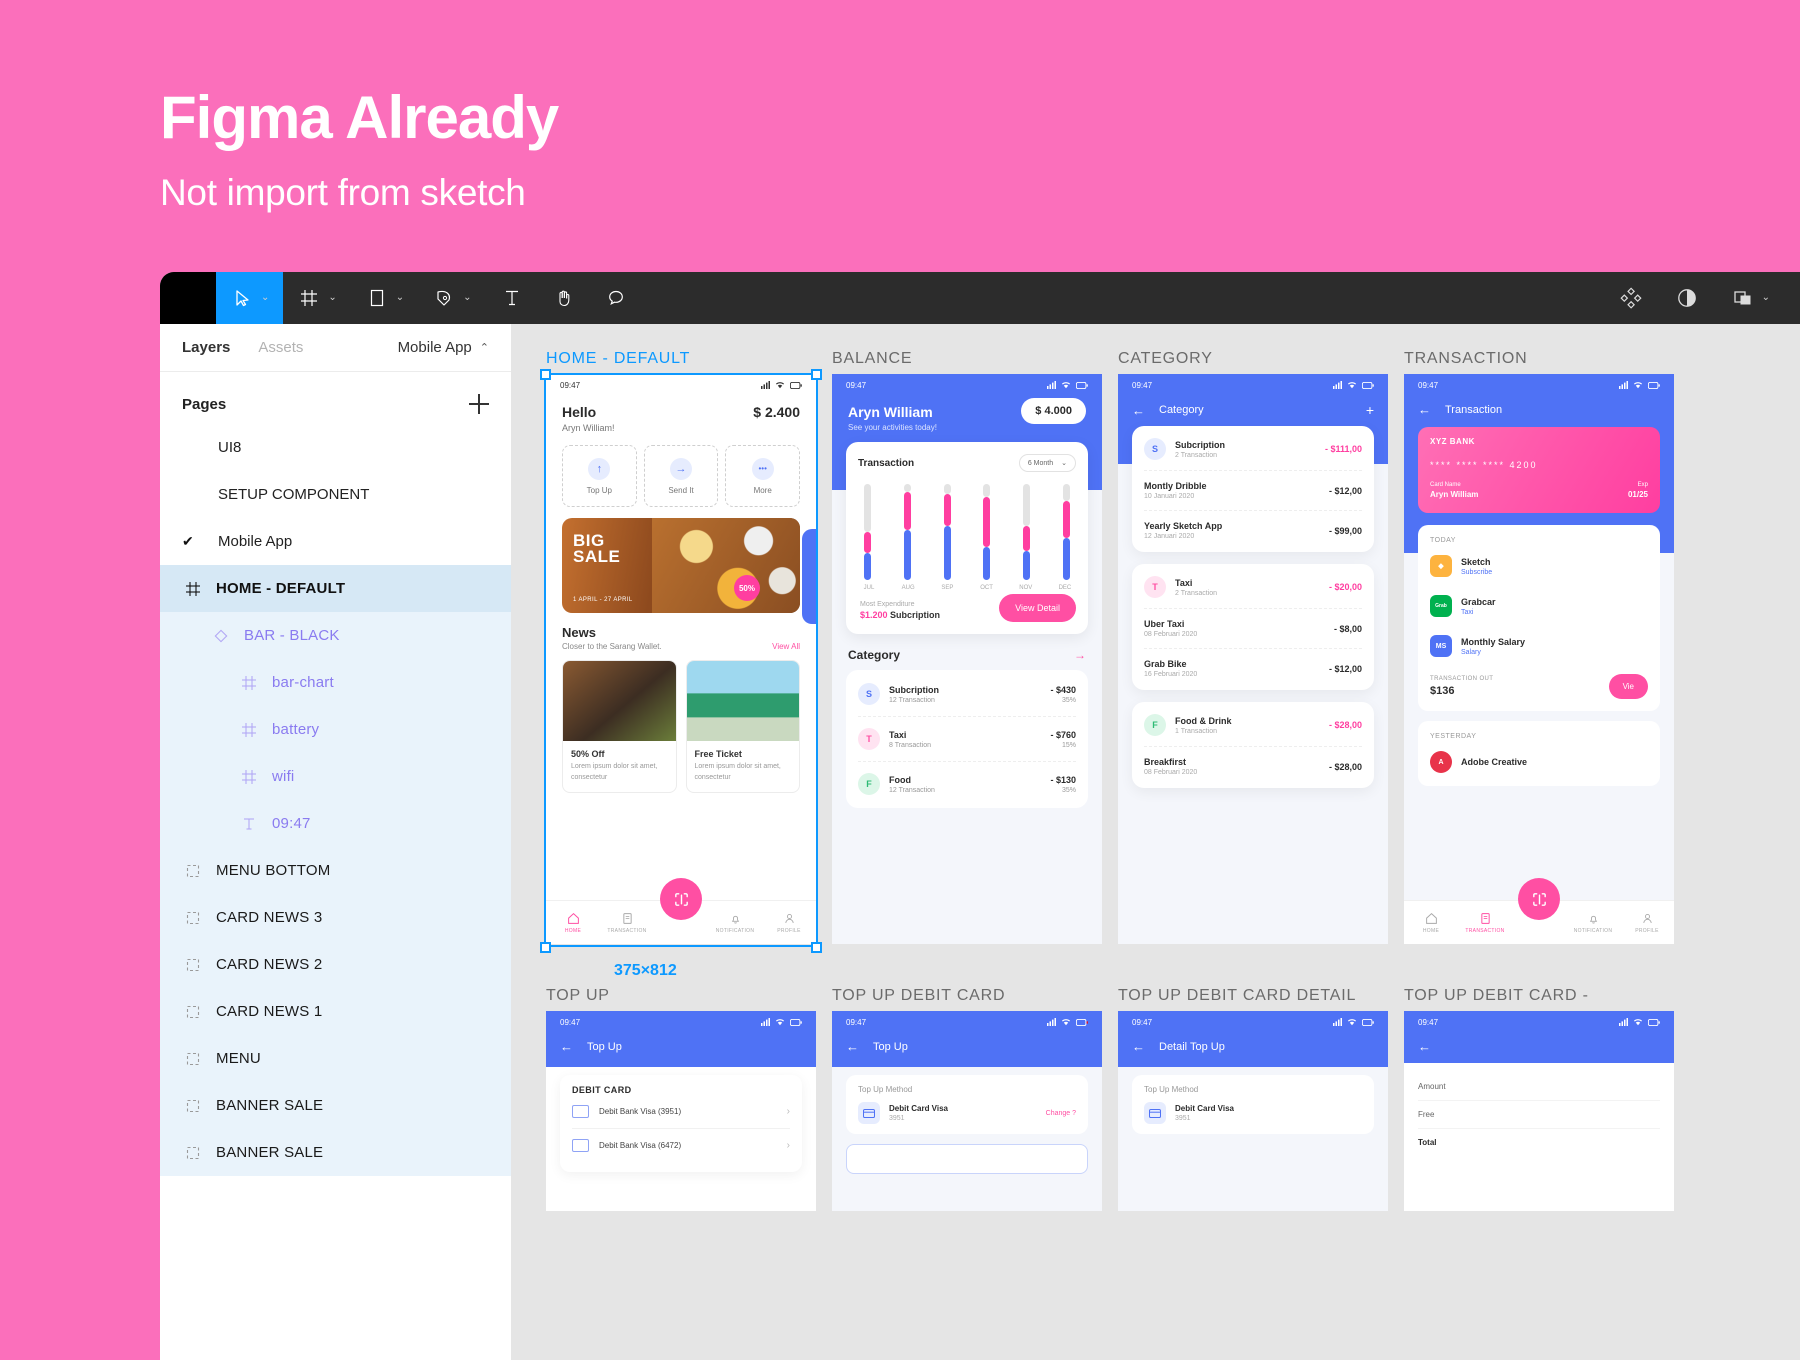 The width and height of the screenshot is (1800, 1360). What do you see at coordinates (681, 359) in the screenshot?
I see `frame-label: HOME - DEFAULT` at bounding box center [681, 359].